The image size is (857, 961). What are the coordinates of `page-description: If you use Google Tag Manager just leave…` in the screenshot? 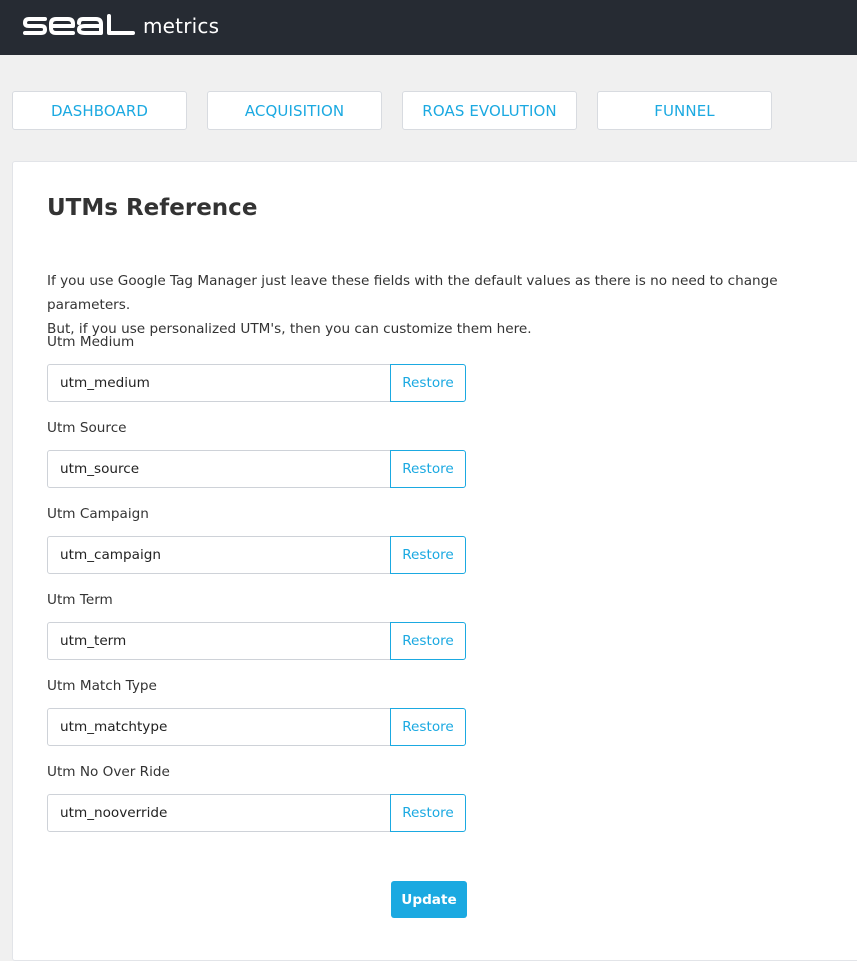 It's located at (447, 305).